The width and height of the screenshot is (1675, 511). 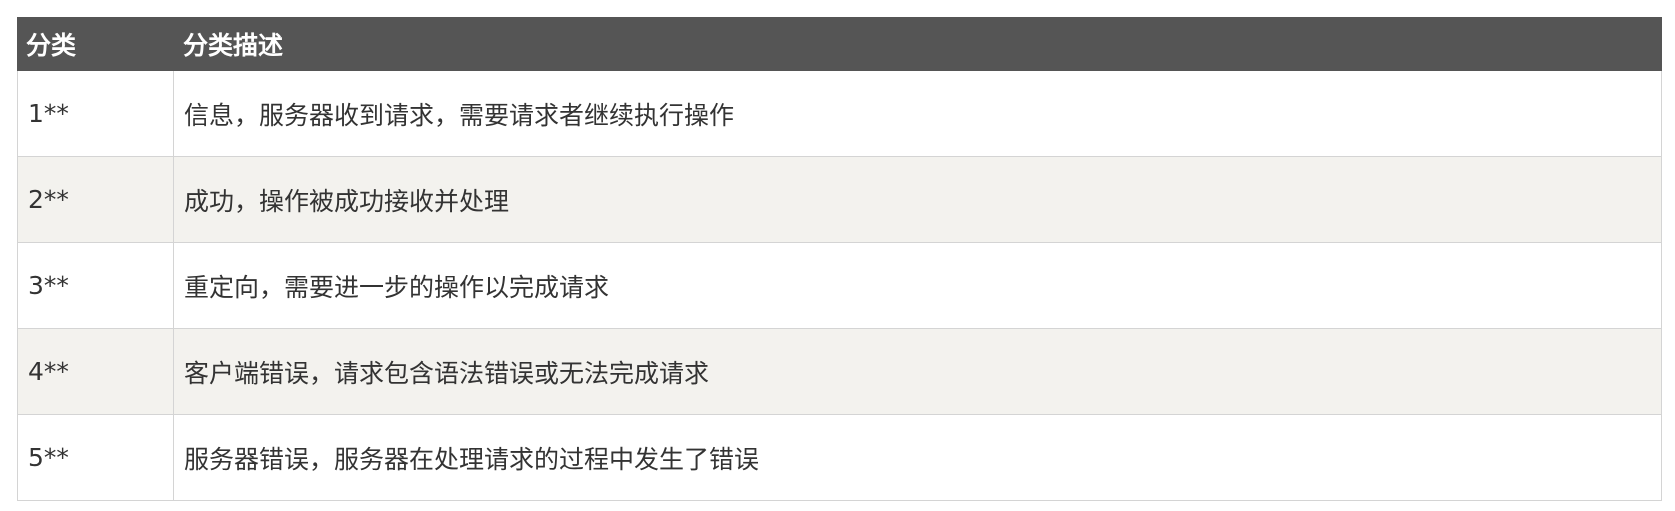 What do you see at coordinates (95, 44) in the screenshot?
I see `column-header-category: 分类` at bounding box center [95, 44].